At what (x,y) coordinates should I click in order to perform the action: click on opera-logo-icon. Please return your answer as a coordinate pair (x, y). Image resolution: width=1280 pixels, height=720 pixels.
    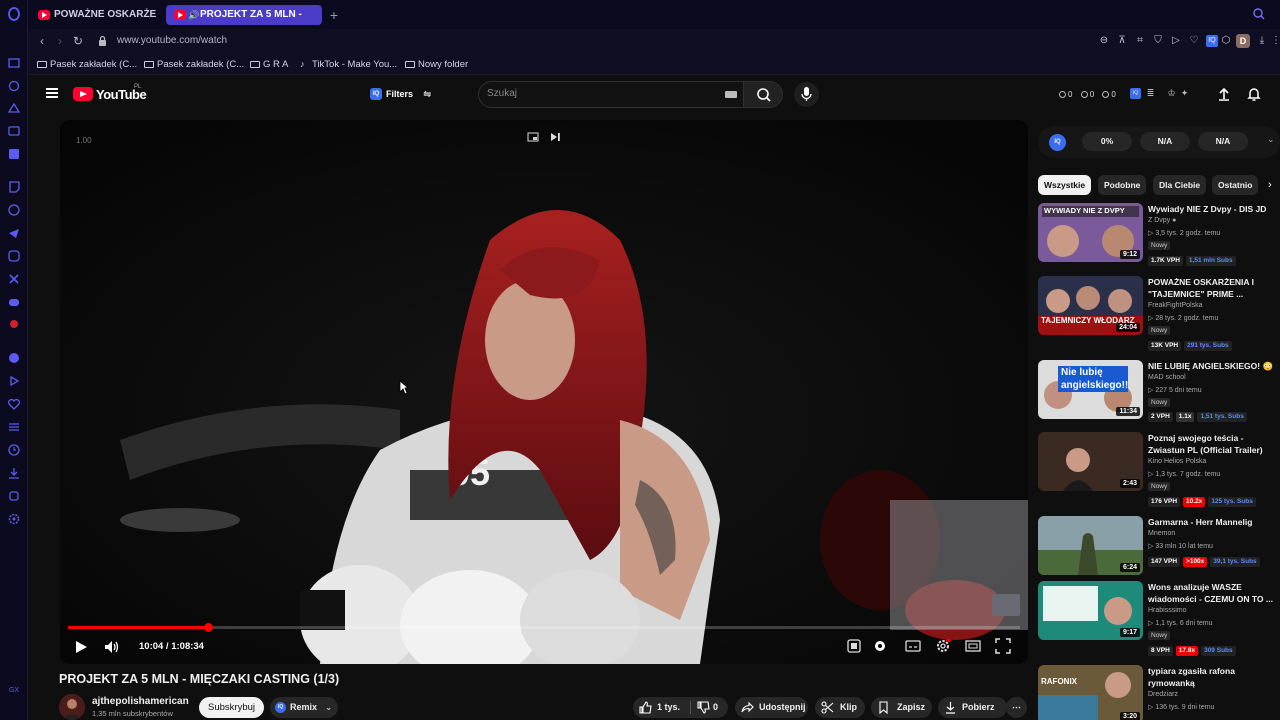
    Looking at the image, I should click on (14, 14).